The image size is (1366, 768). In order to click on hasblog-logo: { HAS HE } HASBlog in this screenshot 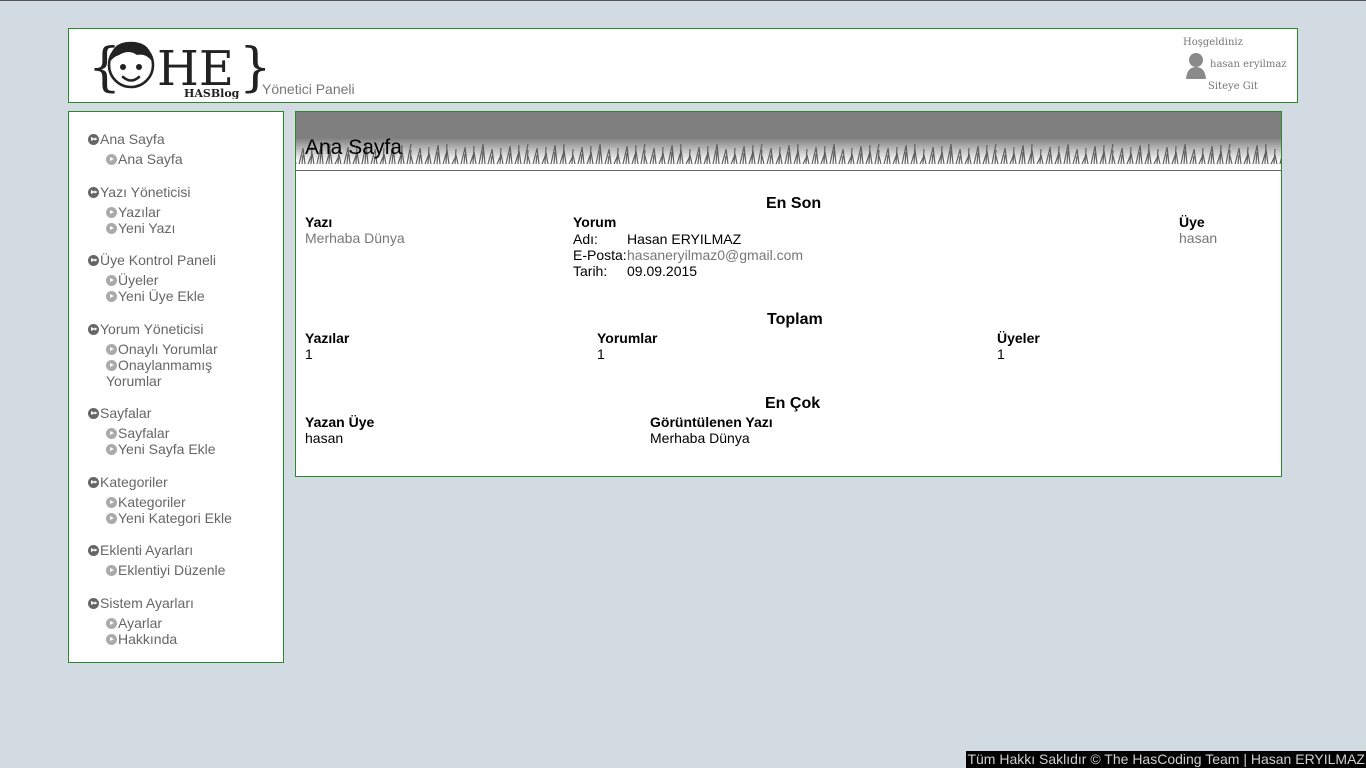, I will do `click(177, 66)`.